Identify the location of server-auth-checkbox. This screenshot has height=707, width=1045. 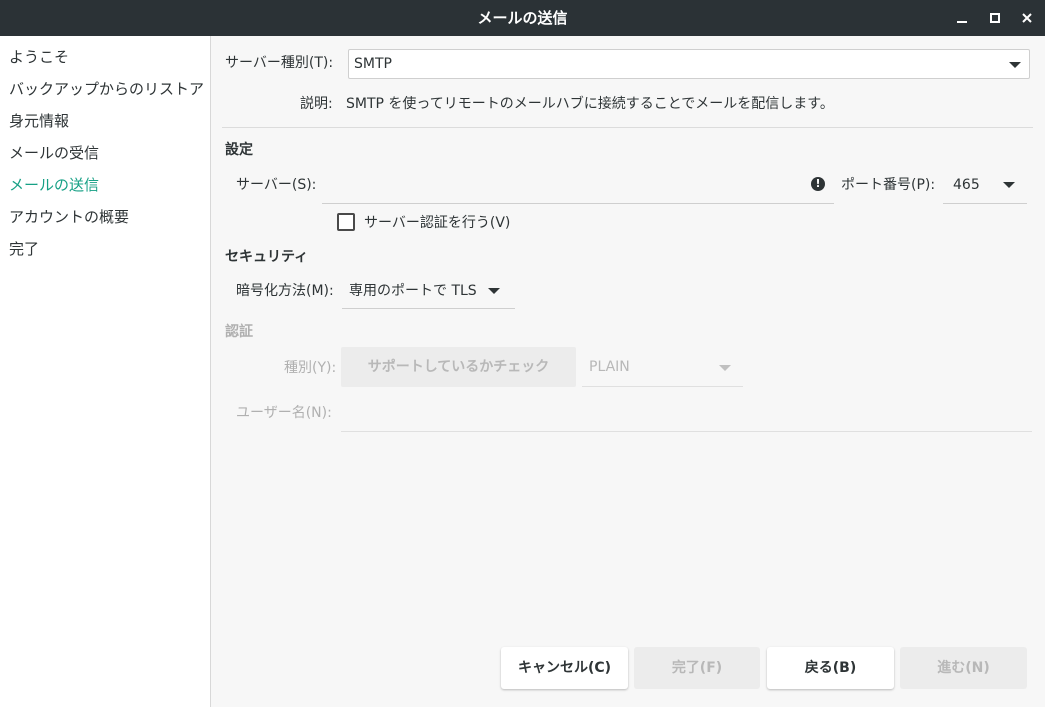
(346, 222).